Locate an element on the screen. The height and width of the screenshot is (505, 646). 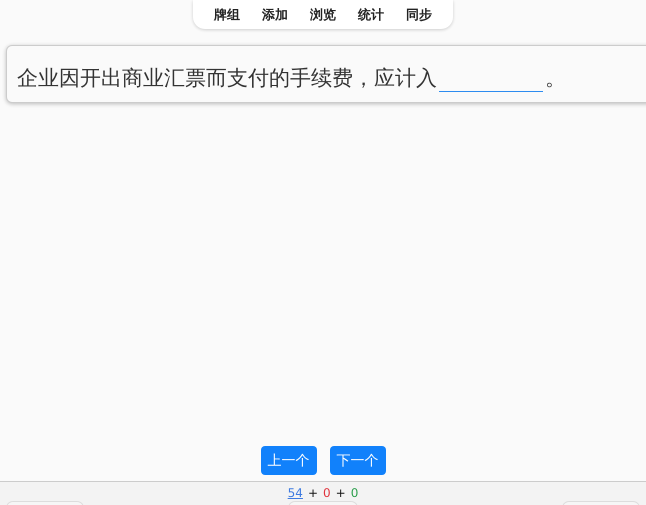
nav-button: 下一个 is located at coordinates (358, 460).